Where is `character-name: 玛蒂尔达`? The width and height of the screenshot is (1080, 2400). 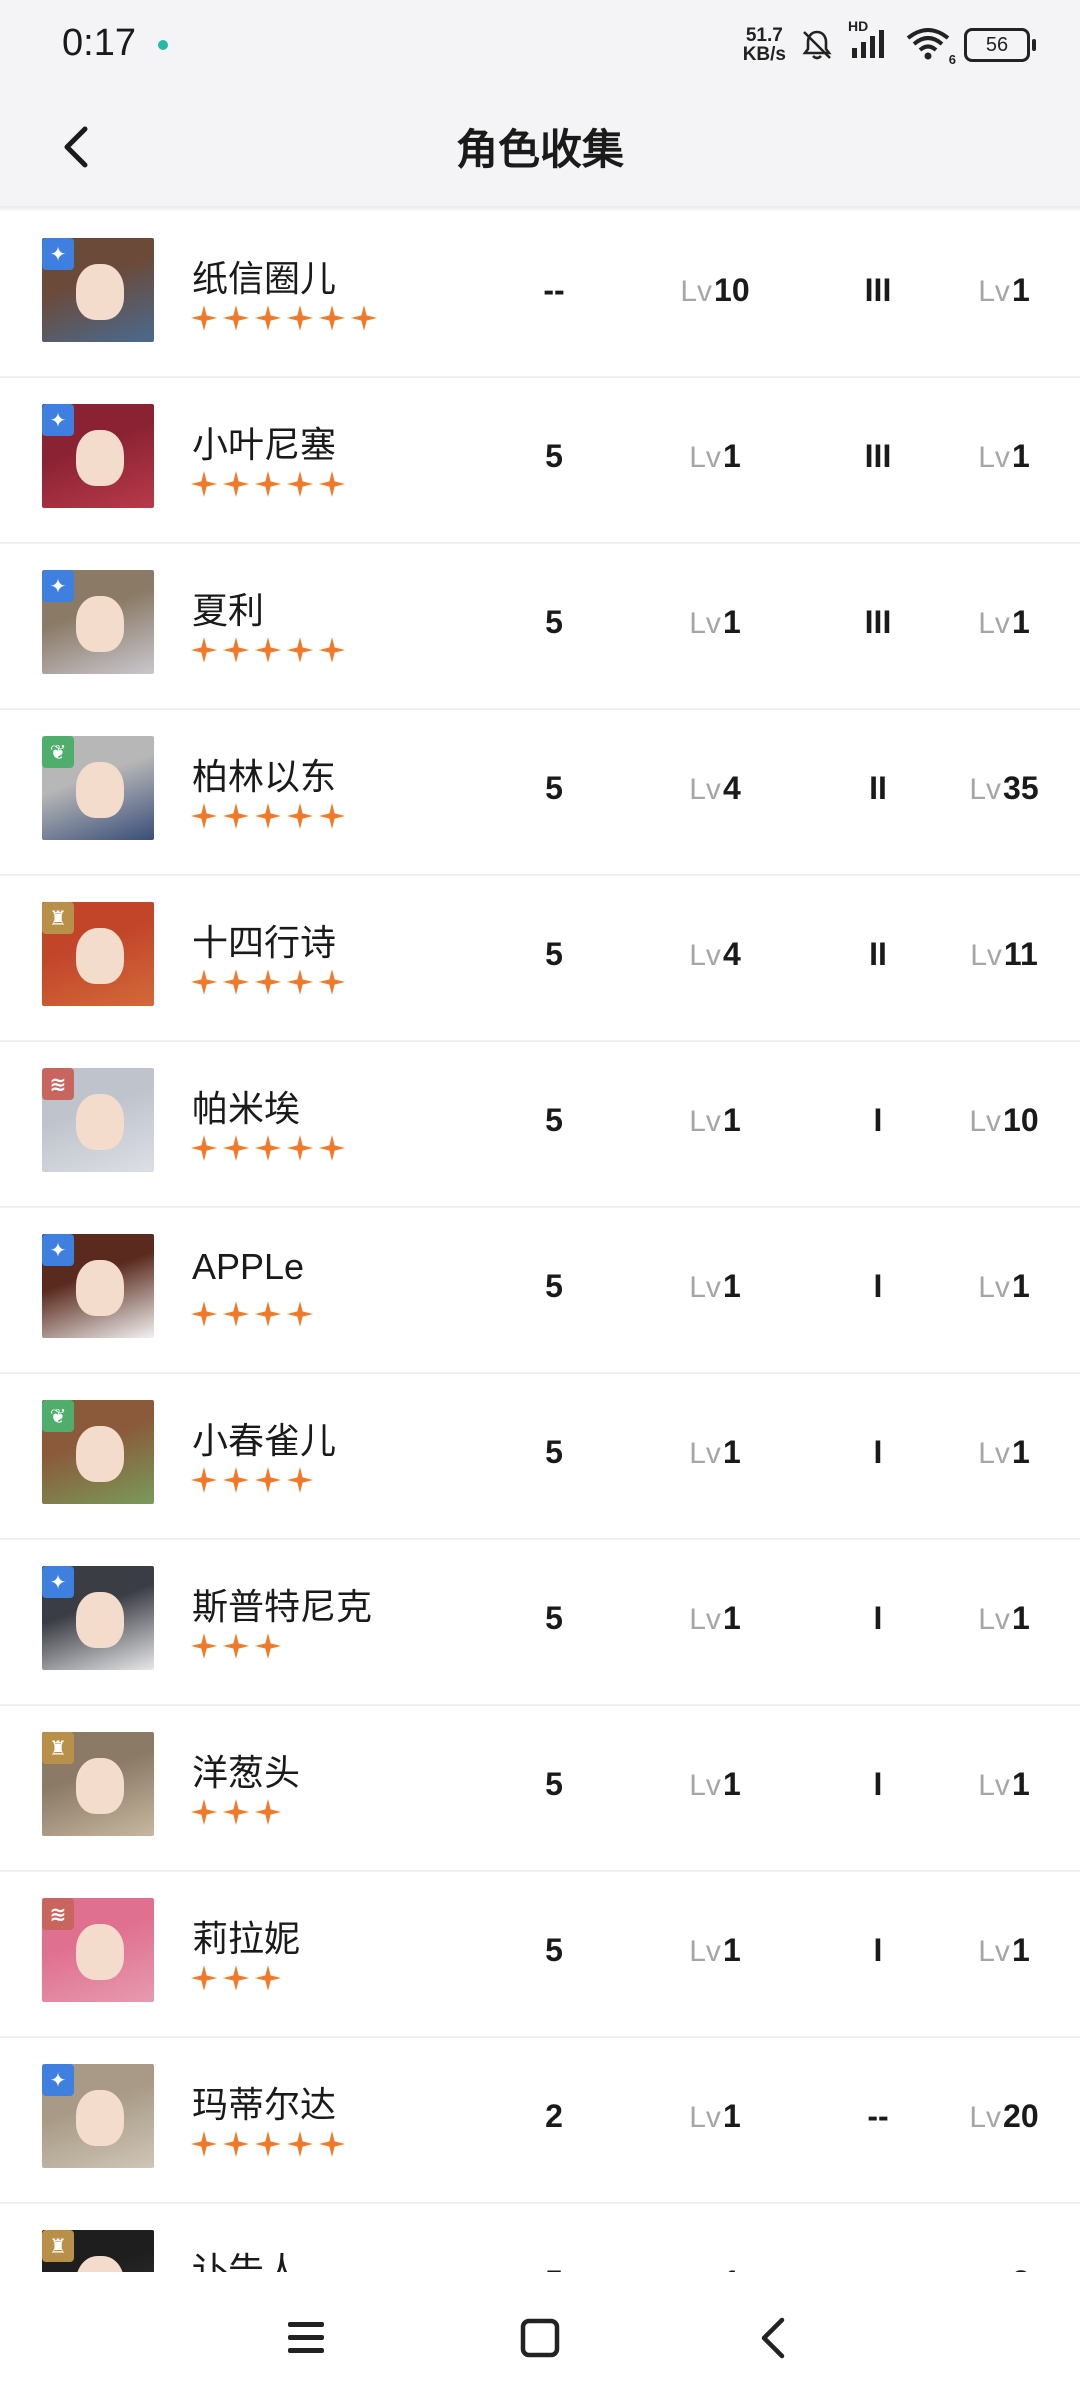
character-name: 玛蒂尔达 is located at coordinates (264, 2104).